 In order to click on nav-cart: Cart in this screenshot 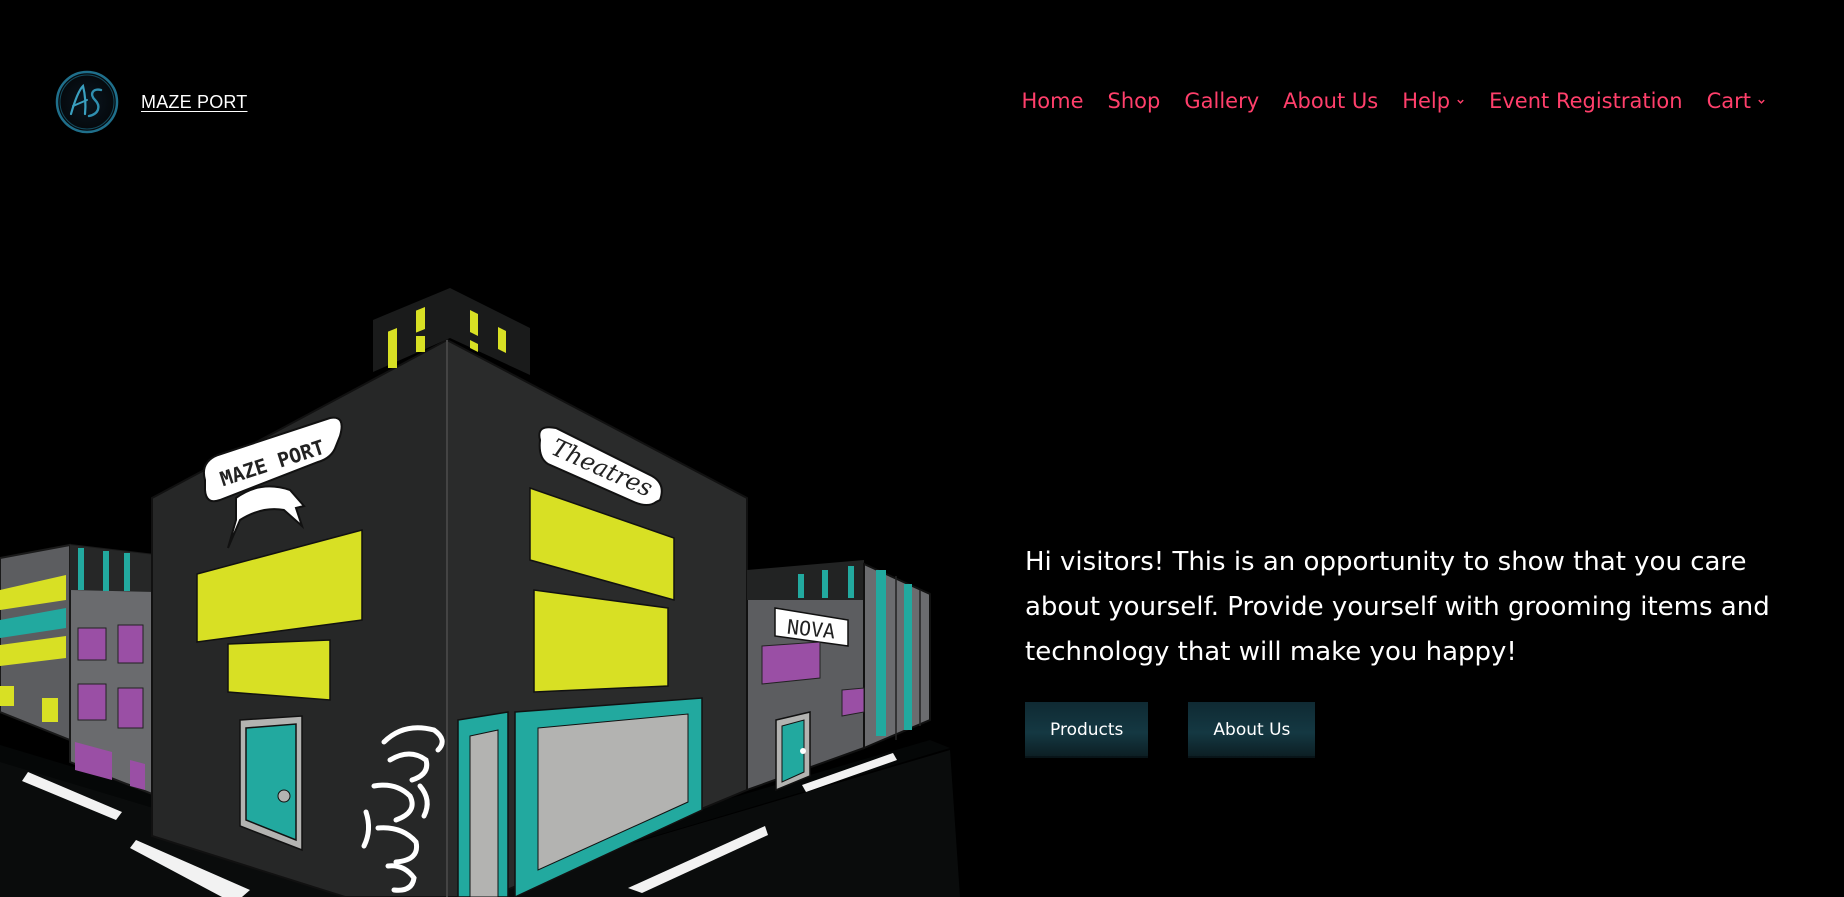, I will do `click(1736, 101)`.